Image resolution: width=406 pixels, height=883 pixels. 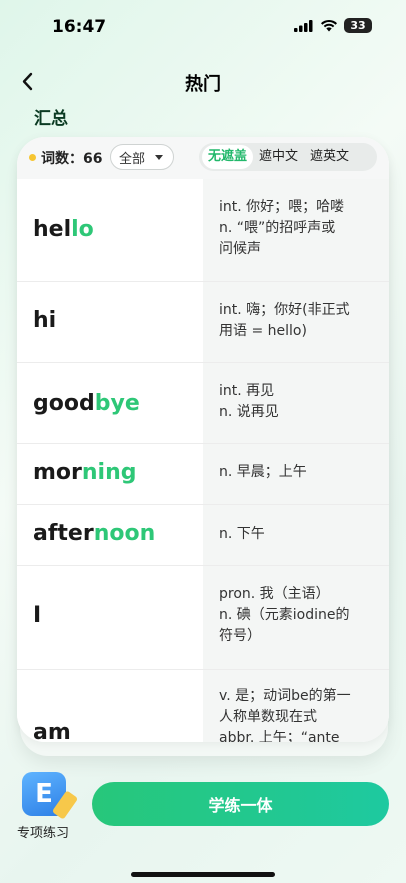 I want to click on count-dot, so click(x=32, y=157).